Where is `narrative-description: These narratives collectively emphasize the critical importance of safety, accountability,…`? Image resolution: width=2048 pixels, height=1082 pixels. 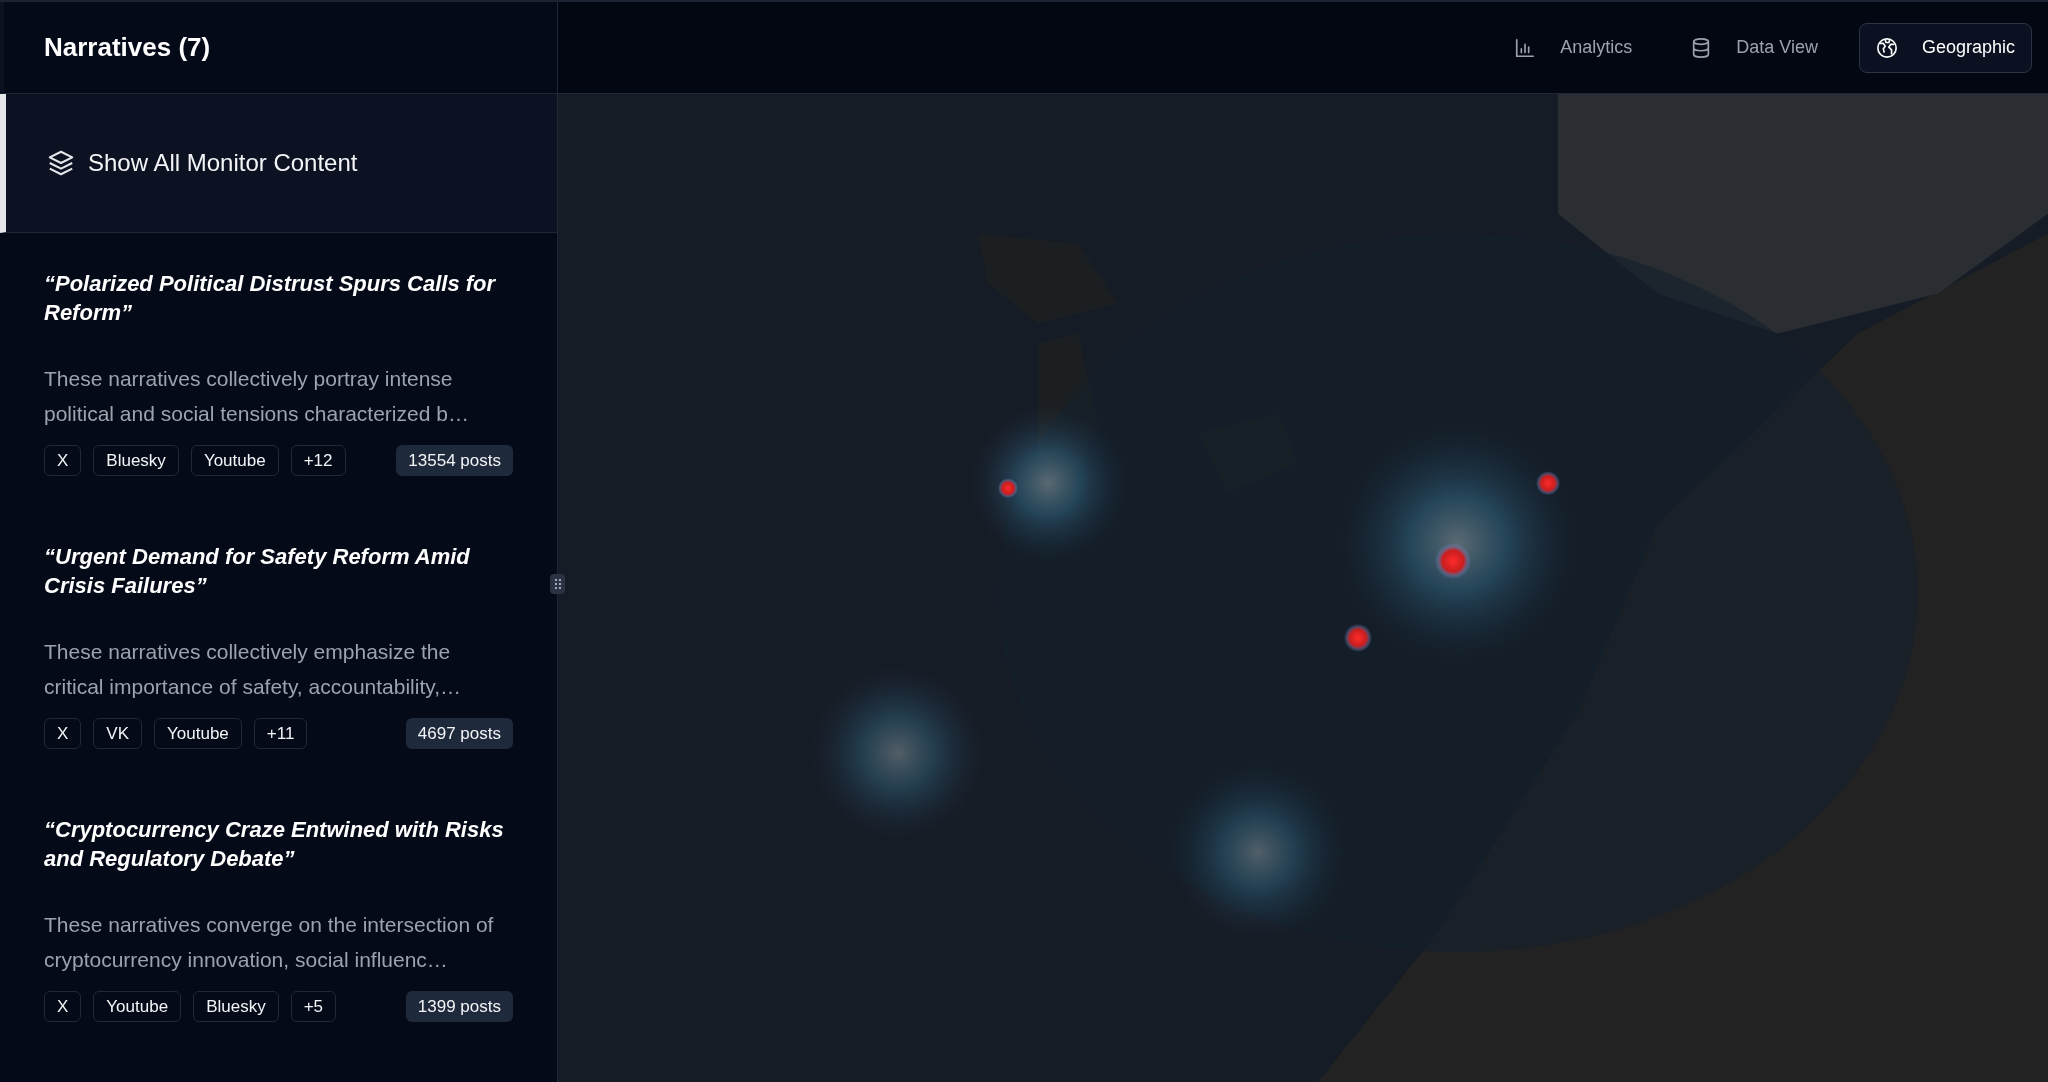 narrative-description: These narratives collectively emphasize the critical importance of safety, accountability,… is located at coordinates (253, 669).